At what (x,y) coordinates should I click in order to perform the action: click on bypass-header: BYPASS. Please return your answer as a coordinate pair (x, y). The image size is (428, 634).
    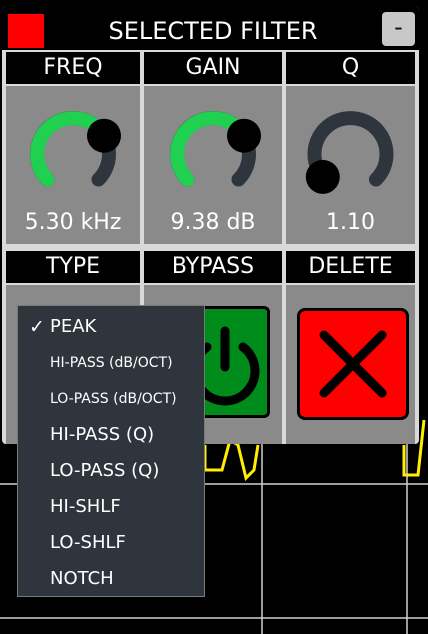
    Looking at the image, I should click on (213, 267).